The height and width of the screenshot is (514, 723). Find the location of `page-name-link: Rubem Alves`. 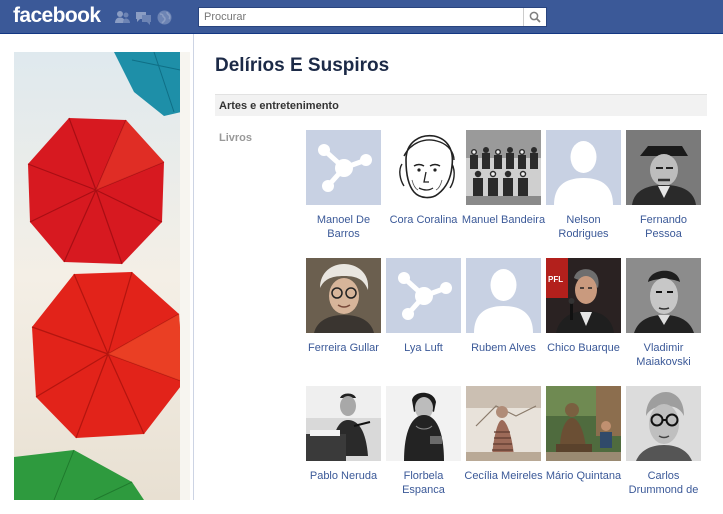

page-name-link: Rubem Alves is located at coordinates (503, 348).